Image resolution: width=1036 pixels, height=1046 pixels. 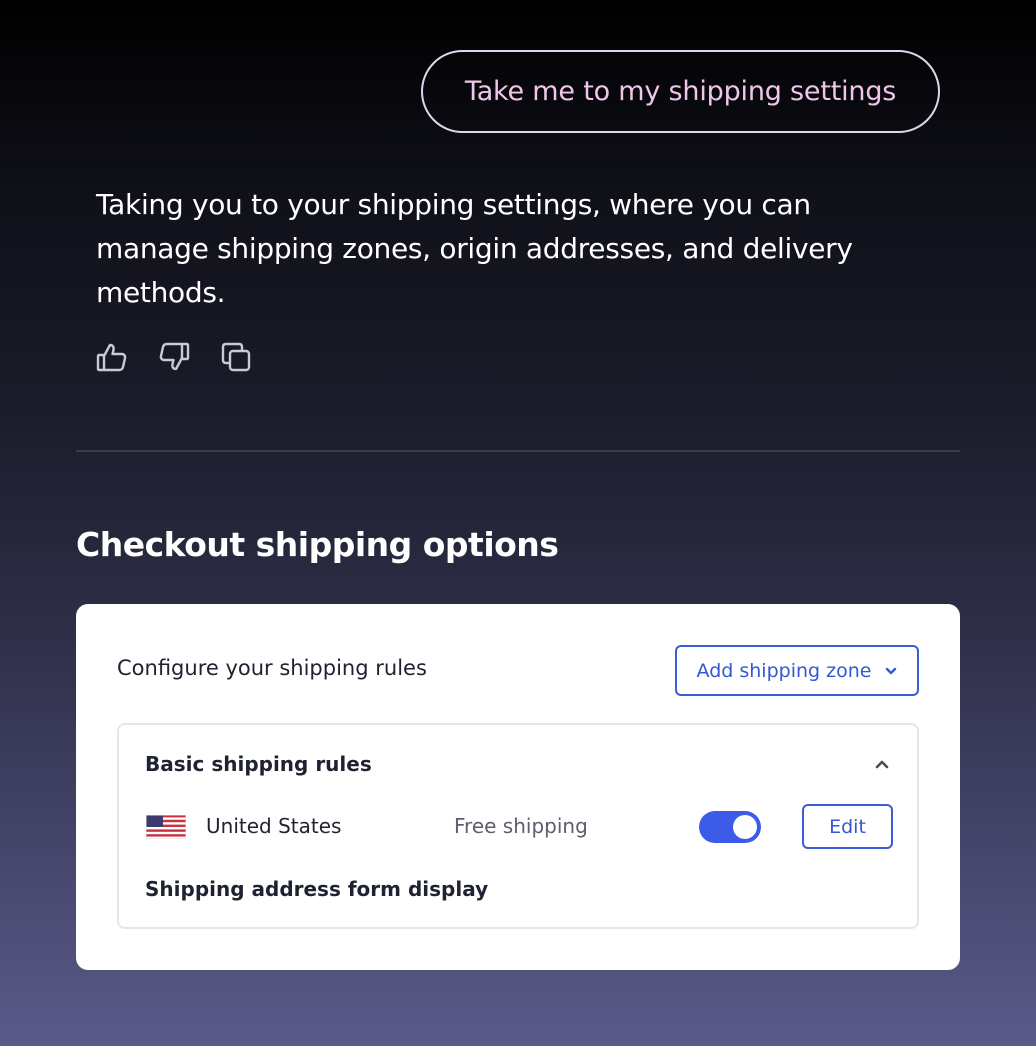 I want to click on toggle-knob, so click(x=745, y=827).